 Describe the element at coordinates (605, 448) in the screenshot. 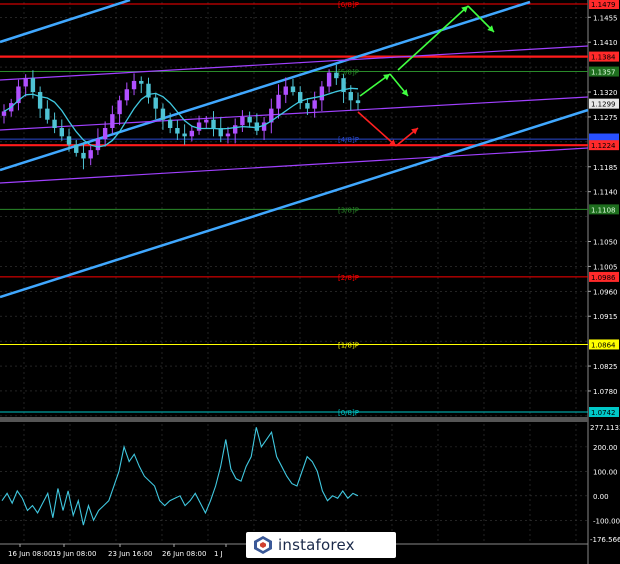

I see `cci-tick-label: 200.00` at that location.